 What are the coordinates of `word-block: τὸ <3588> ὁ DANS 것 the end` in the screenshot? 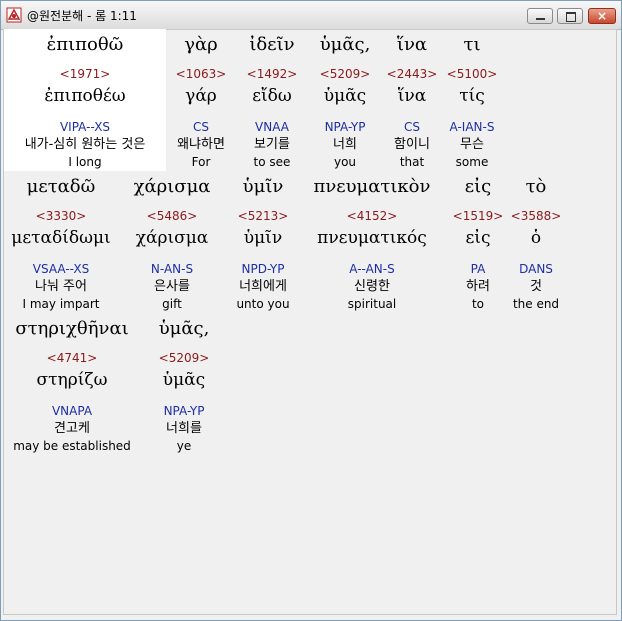 It's located at (536, 243).